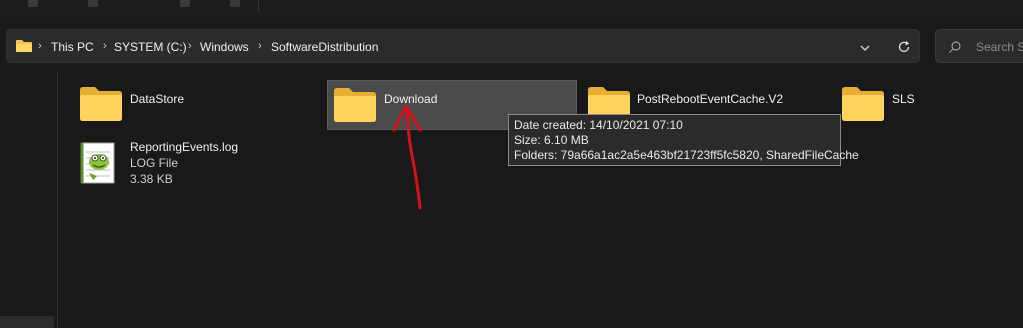 The height and width of the screenshot is (328, 1023). What do you see at coordinates (184, 147) in the screenshot?
I see `item-name: ReportingEvents.log` at bounding box center [184, 147].